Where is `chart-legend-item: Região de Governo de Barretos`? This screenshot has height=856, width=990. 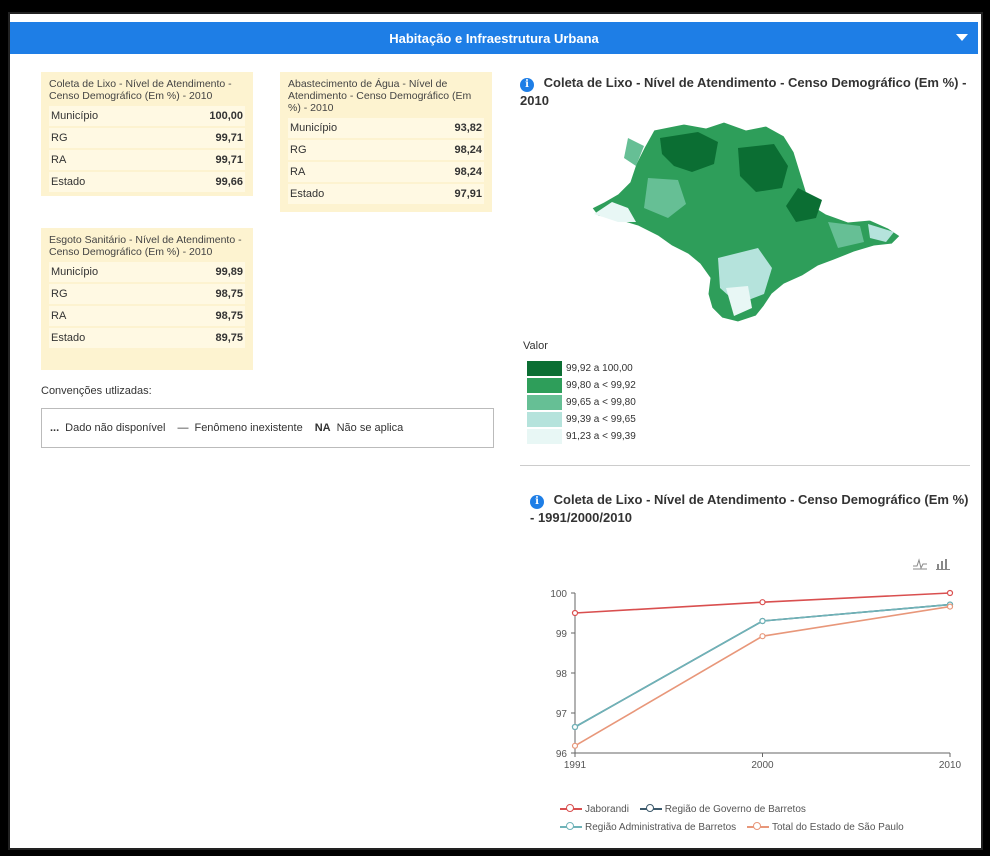
chart-legend-item: Região de Governo de Barretos is located at coordinates (722, 809).